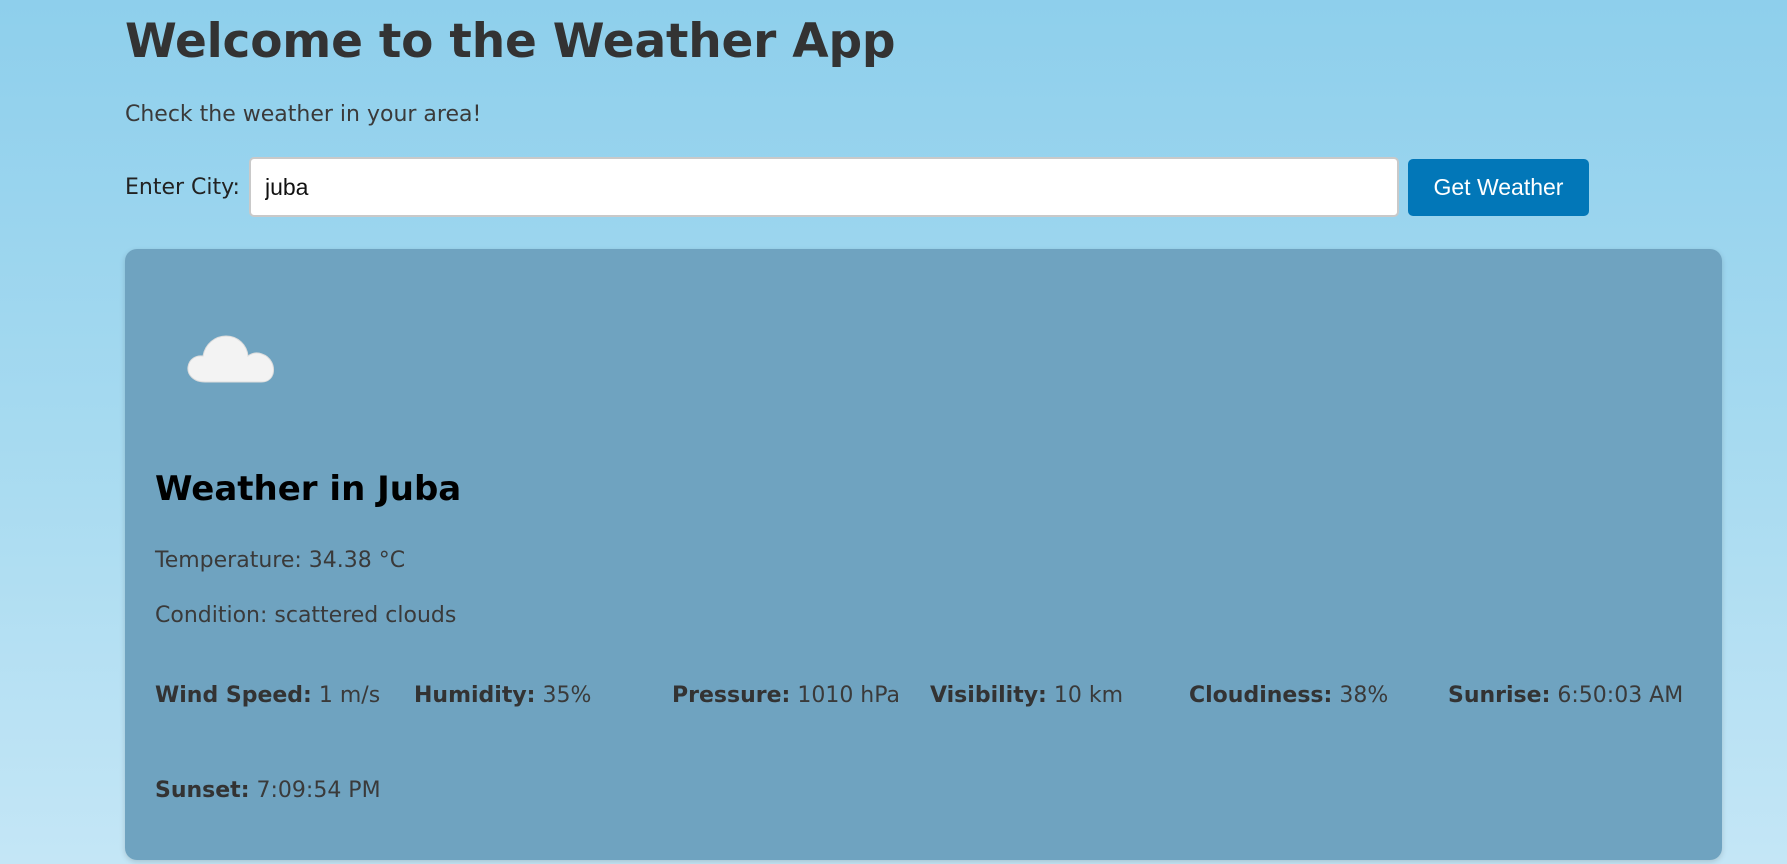 This screenshot has width=1787, height=864. I want to click on humidity-detail: Humidity: 35%, so click(502, 695).